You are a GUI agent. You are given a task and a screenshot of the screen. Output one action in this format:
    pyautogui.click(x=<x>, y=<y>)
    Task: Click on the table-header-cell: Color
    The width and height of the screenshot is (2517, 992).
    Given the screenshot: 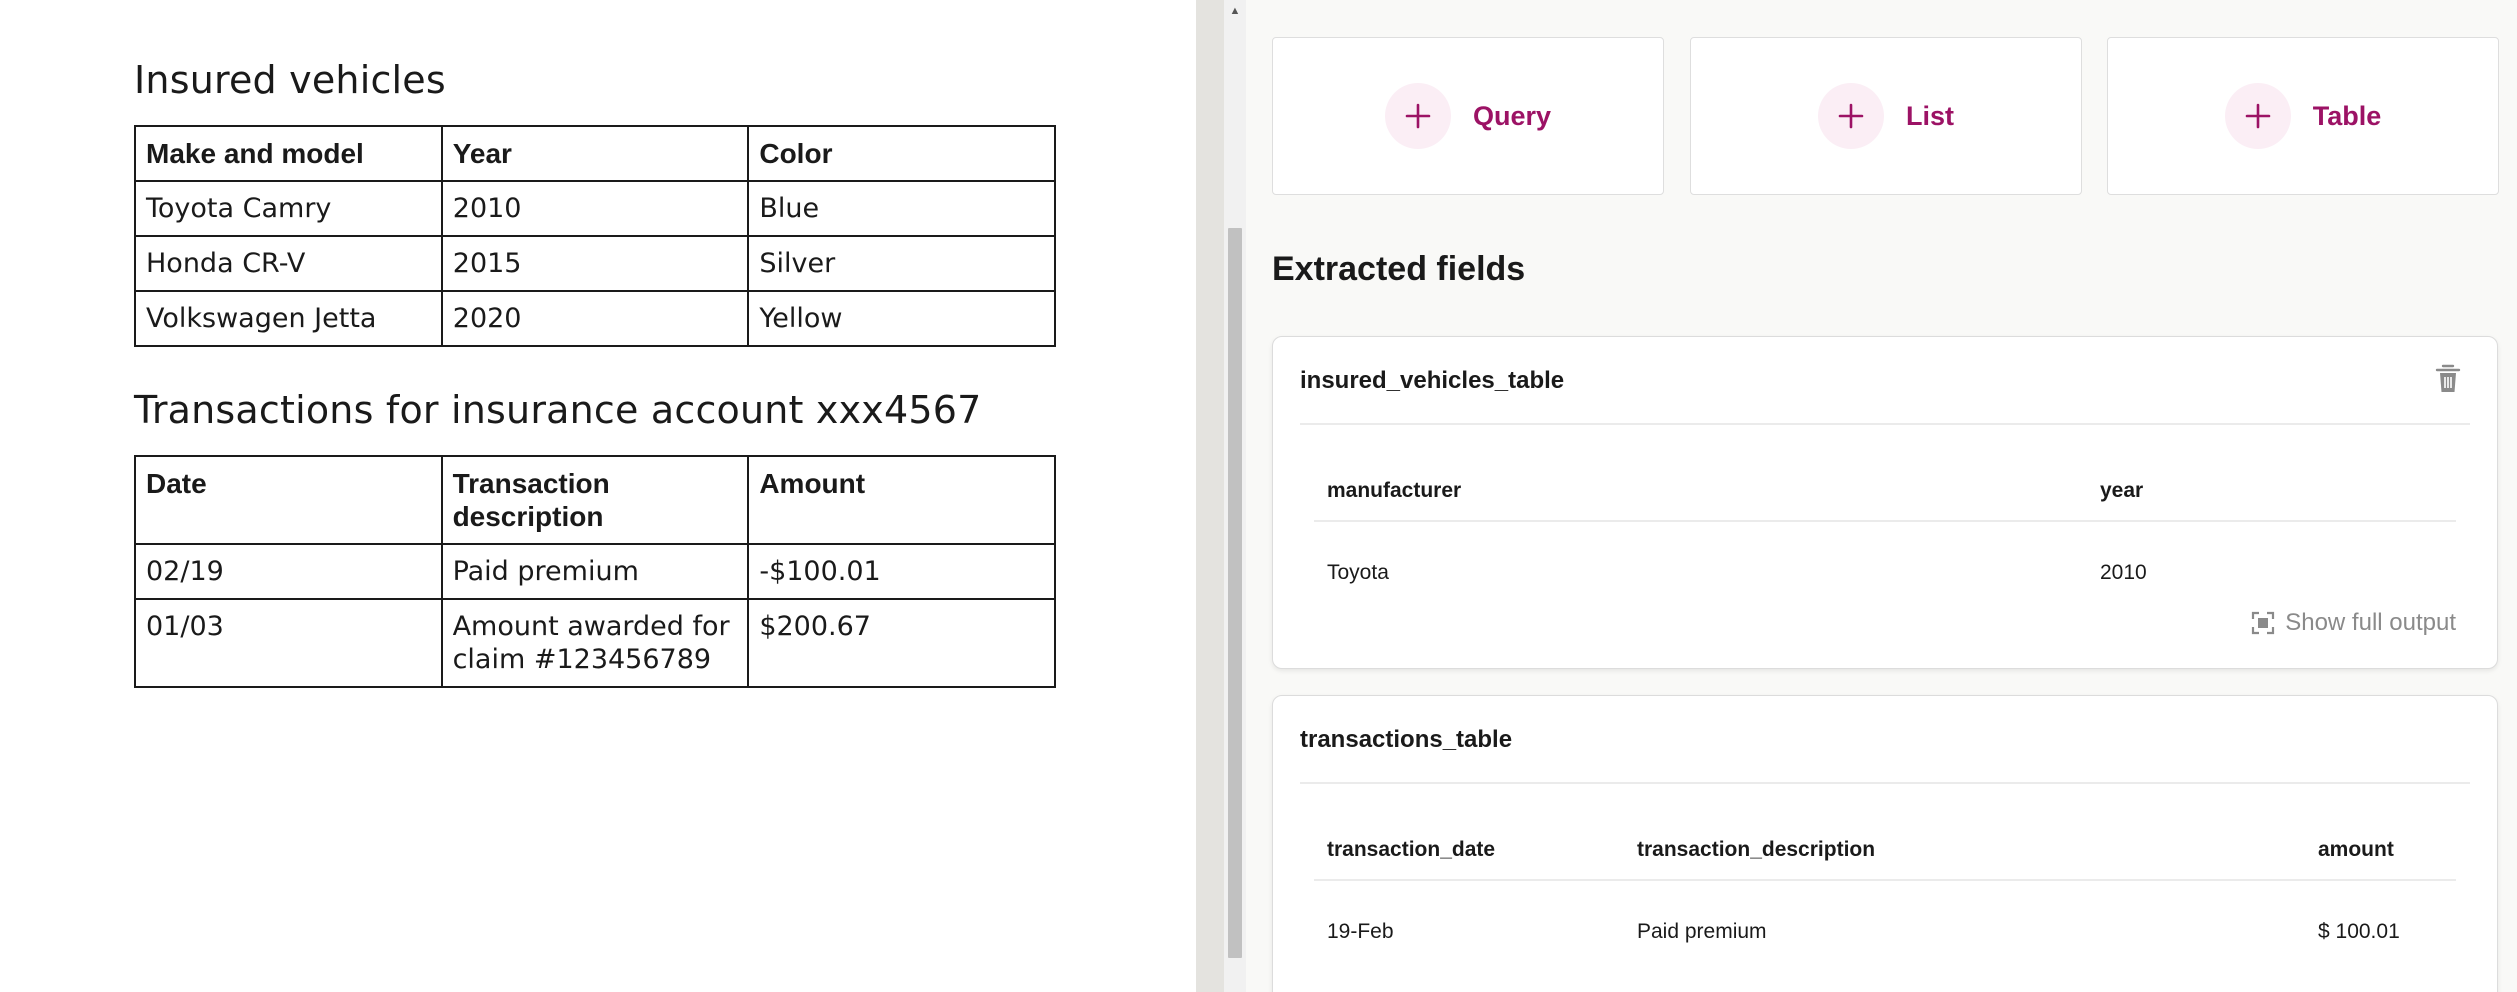 What is the action you would take?
    pyautogui.click(x=901, y=153)
    